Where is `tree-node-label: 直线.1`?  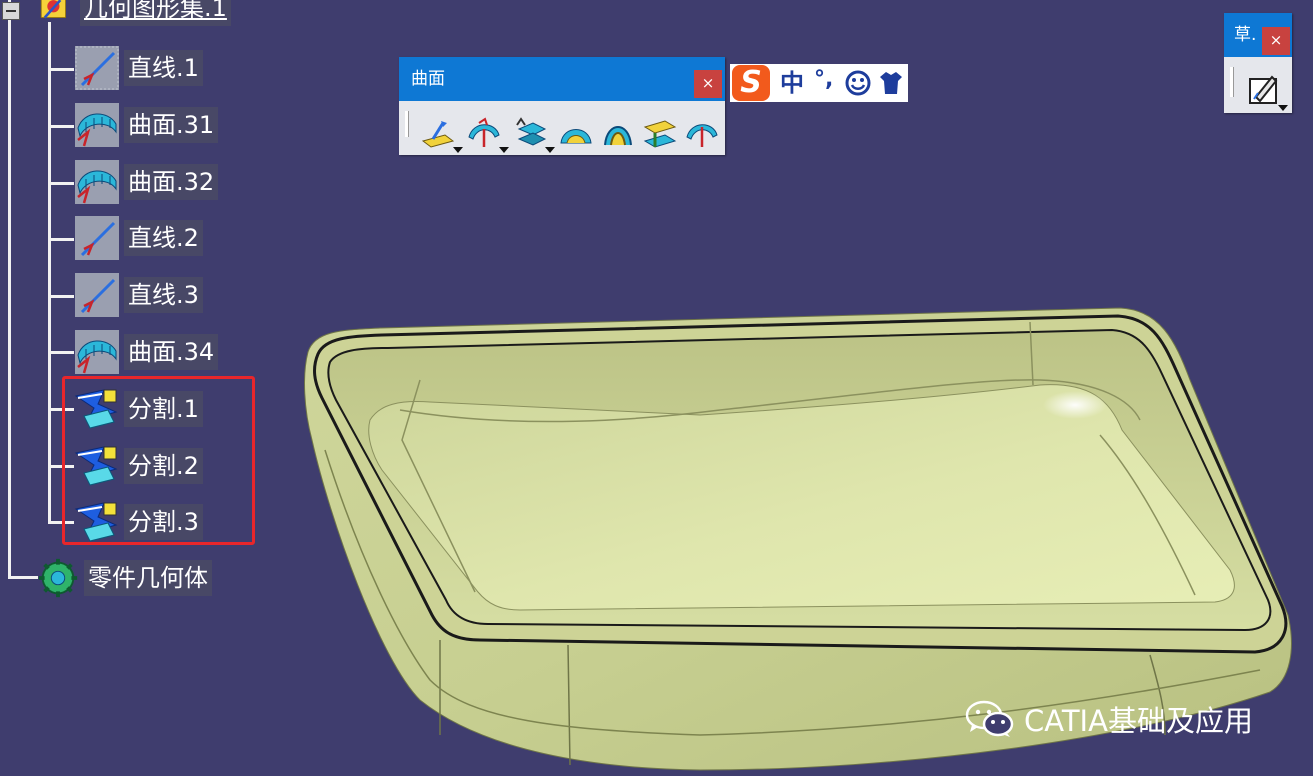 tree-node-label: 直线.1 is located at coordinates (163, 68).